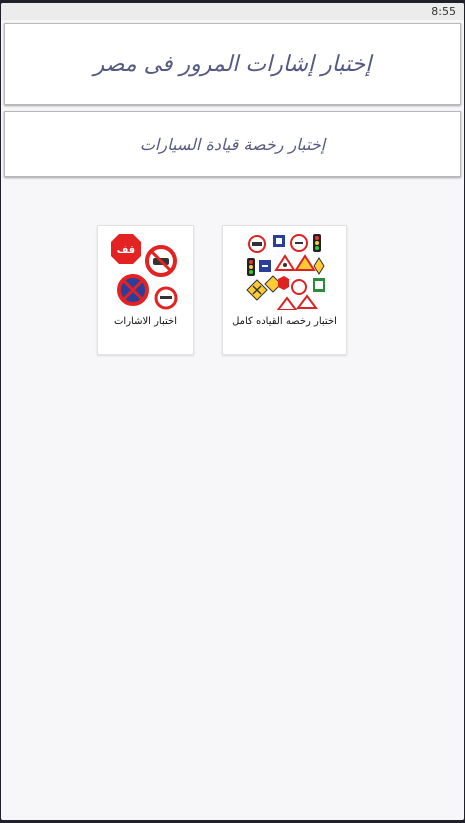 Image resolution: width=465 pixels, height=823 pixels. I want to click on stop-and-prohibition-signs-icon: قف, so click(143, 272).